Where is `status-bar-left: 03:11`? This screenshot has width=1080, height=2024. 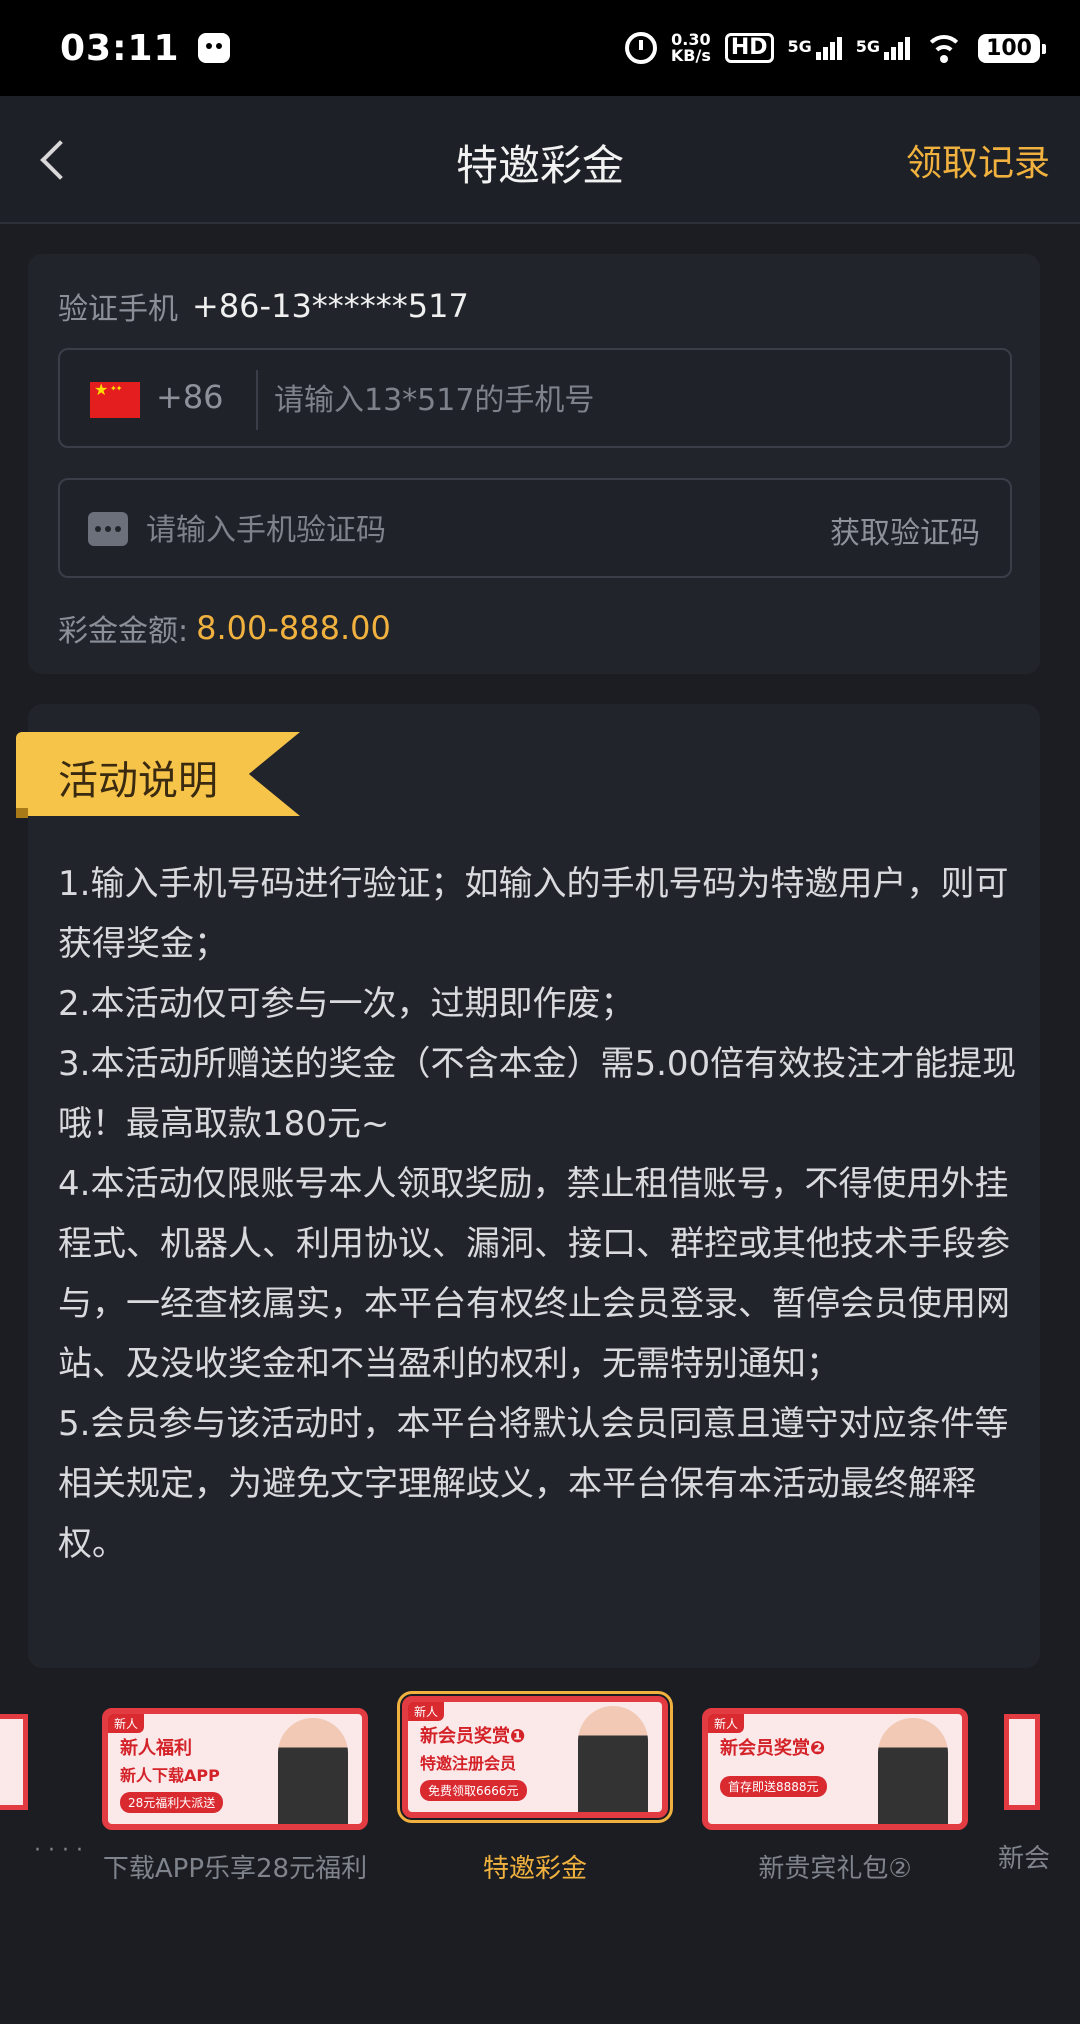 status-bar-left: 03:11 is located at coordinates (145, 48).